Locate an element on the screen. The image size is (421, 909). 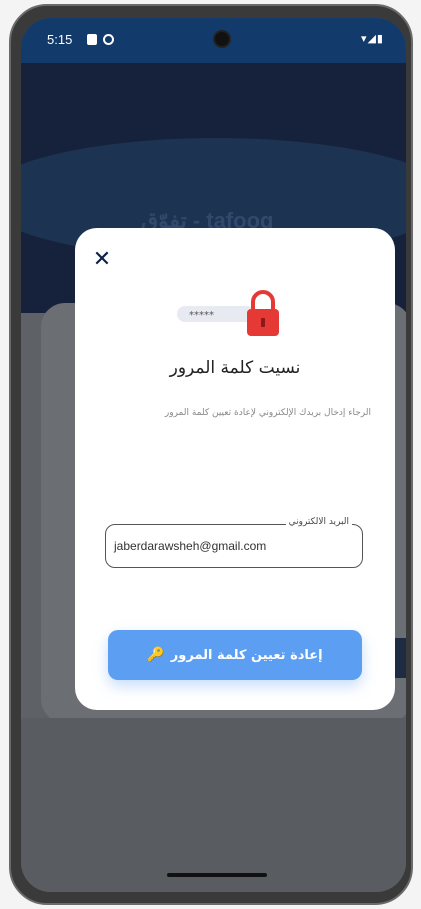
password-lock-illustration: ***** is located at coordinates (228, 313).